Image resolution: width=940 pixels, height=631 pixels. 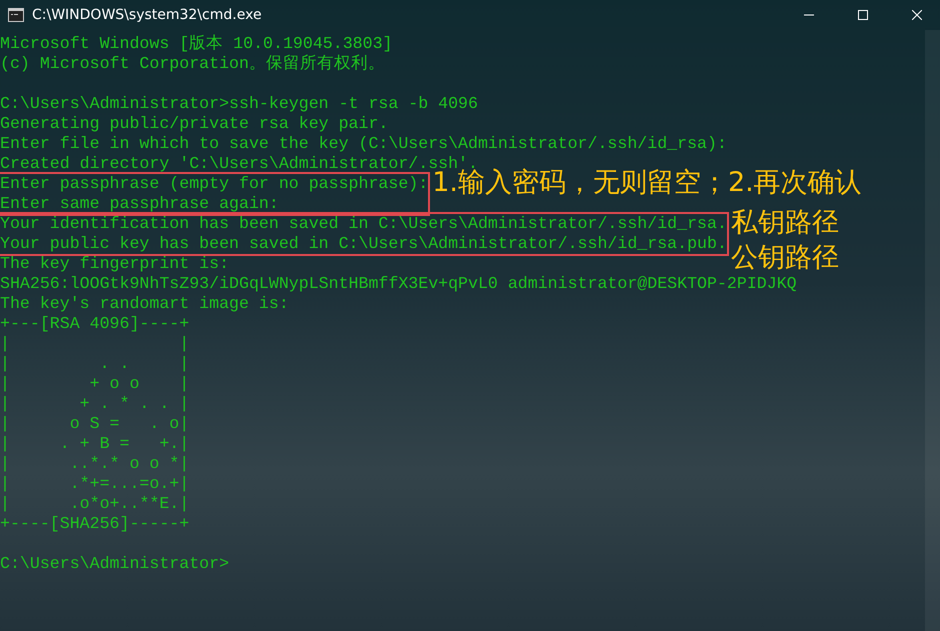 What do you see at coordinates (95, 444) in the screenshot?
I see `terminal-line: | . + B = +.|` at bounding box center [95, 444].